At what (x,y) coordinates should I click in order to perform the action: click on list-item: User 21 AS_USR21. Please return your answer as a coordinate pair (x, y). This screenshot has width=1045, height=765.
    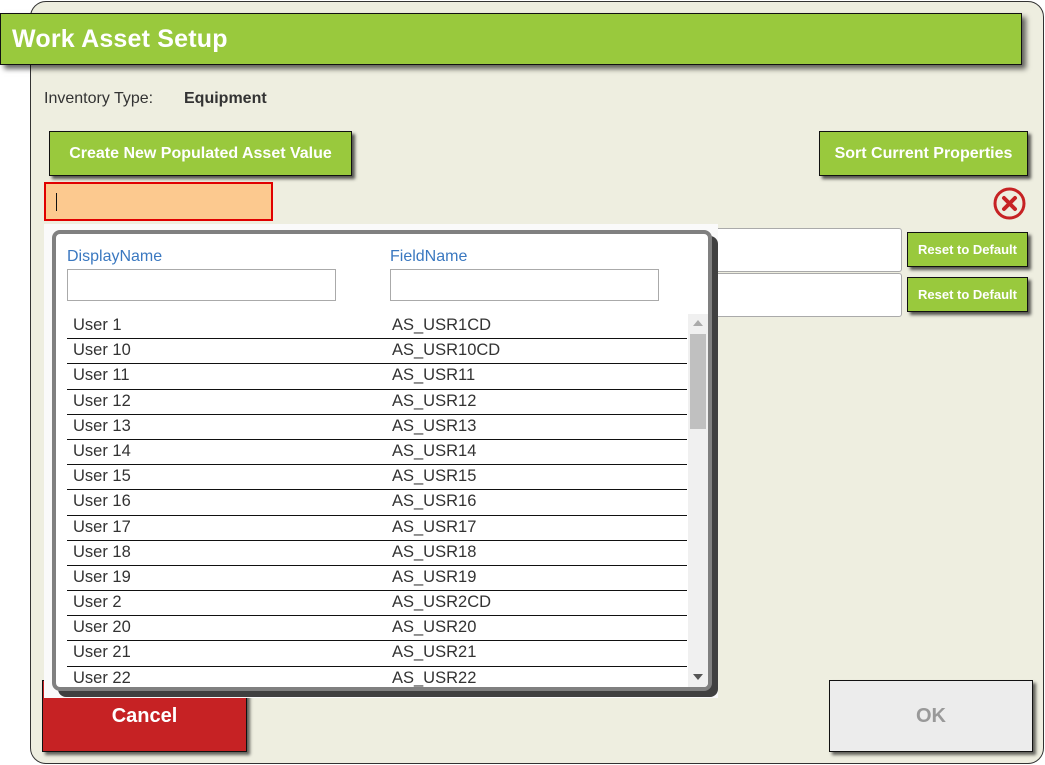
    Looking at the image, I should click on (377, 654).